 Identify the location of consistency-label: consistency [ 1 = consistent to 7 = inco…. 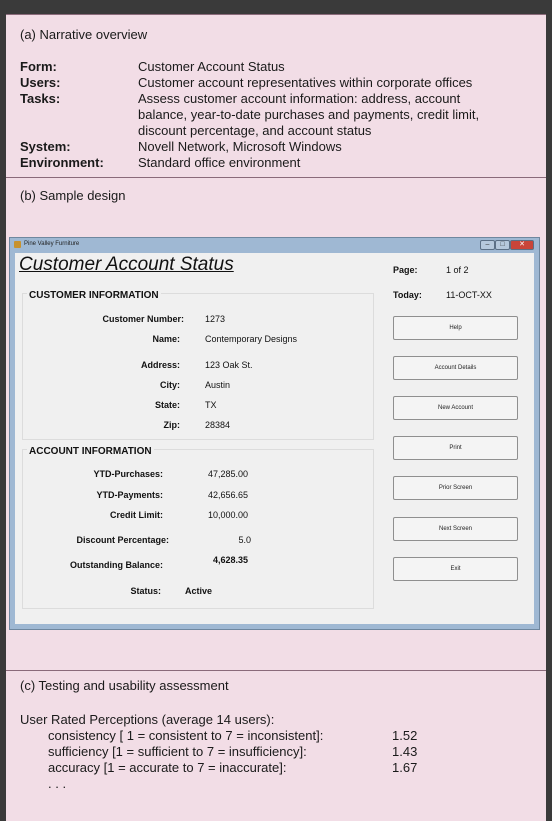
(186, 735).